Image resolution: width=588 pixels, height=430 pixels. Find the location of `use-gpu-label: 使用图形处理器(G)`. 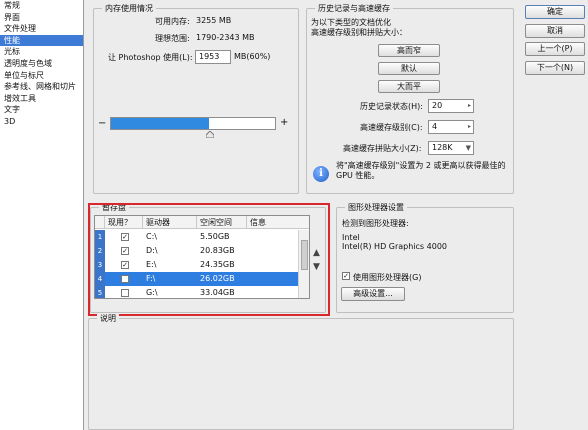

use-gpu-label: 使用图形处理器(G) is located at coordinates (387, 277).